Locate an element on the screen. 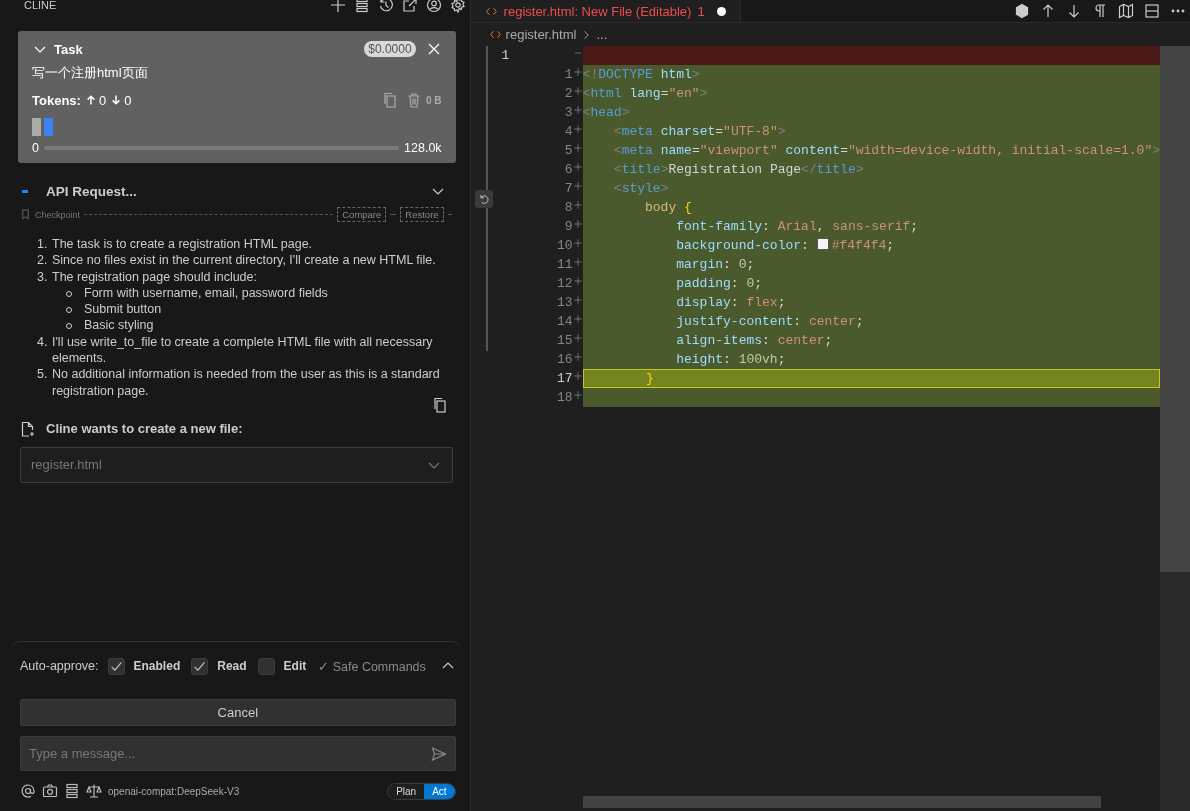 This screenshot has height=811, width=1190. horizontal-scrollbar is located at coordinates (841, 802).